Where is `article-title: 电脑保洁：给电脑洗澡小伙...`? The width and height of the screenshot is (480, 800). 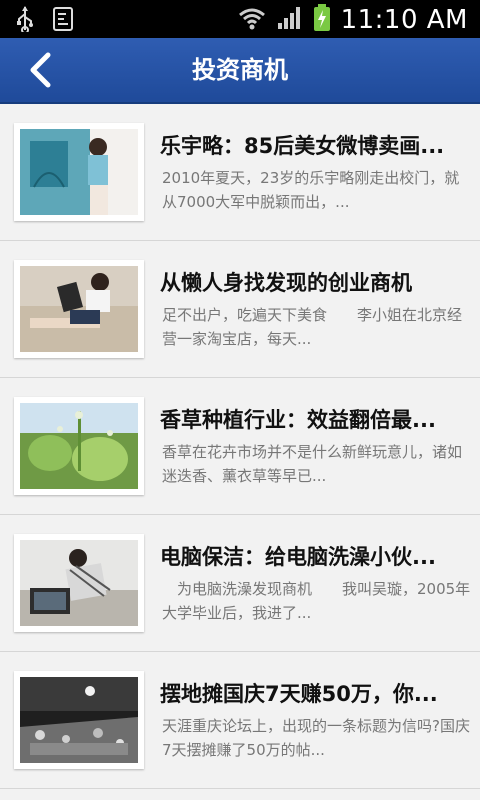 article-title: 电脑保洁：给电脑洗澡小伙... is located at coordinates (298, 557).